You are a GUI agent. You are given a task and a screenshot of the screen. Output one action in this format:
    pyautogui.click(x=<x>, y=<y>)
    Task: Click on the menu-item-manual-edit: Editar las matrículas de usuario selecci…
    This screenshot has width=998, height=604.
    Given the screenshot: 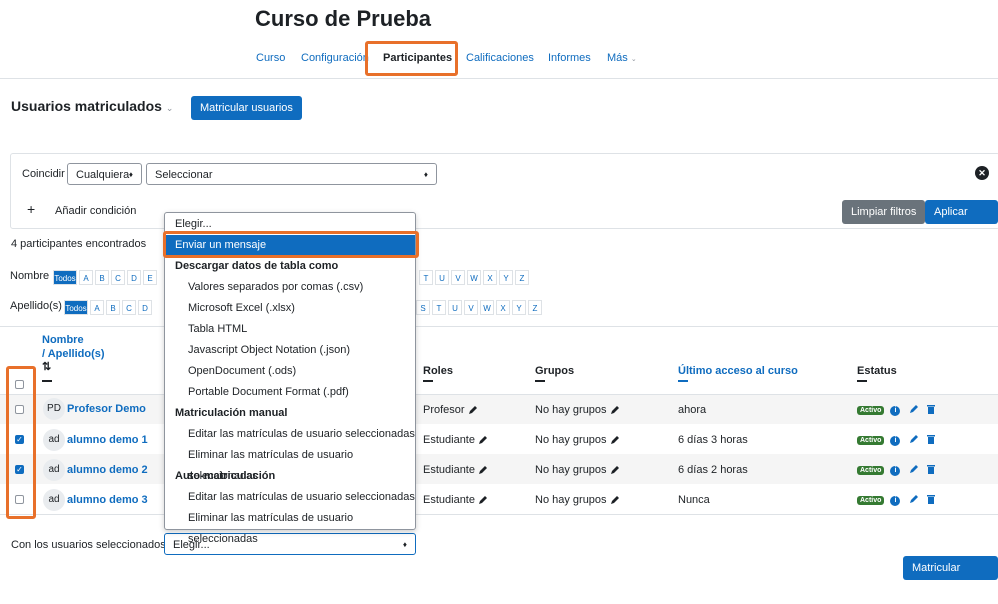 What is the action you would take?
    pyautogui.click(x=290, y=434)
    